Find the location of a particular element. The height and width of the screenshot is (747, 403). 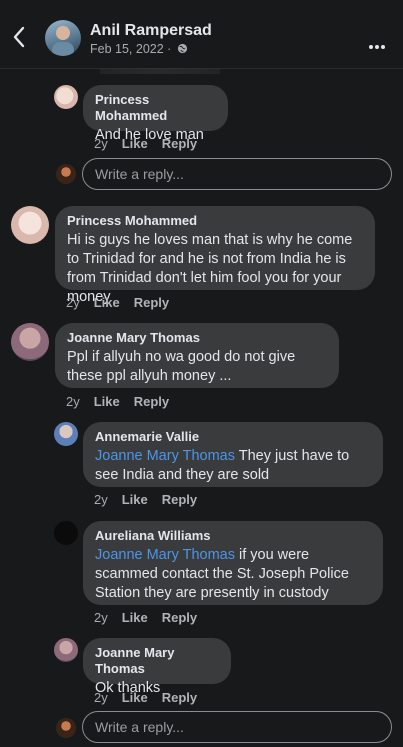

post-meta: Feb 15, 2022 · is located at coordinates (139, 49).